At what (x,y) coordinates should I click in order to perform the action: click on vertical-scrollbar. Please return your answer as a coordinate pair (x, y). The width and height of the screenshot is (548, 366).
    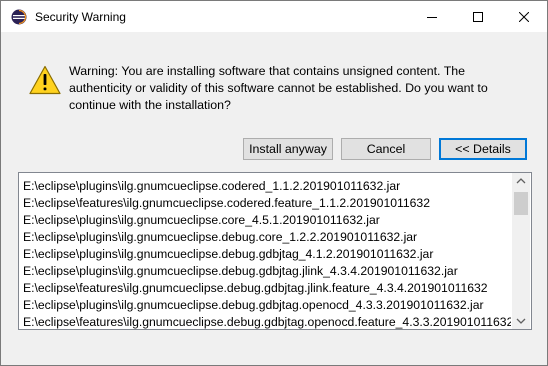
    Looking at the image, I should click on (521, 251).